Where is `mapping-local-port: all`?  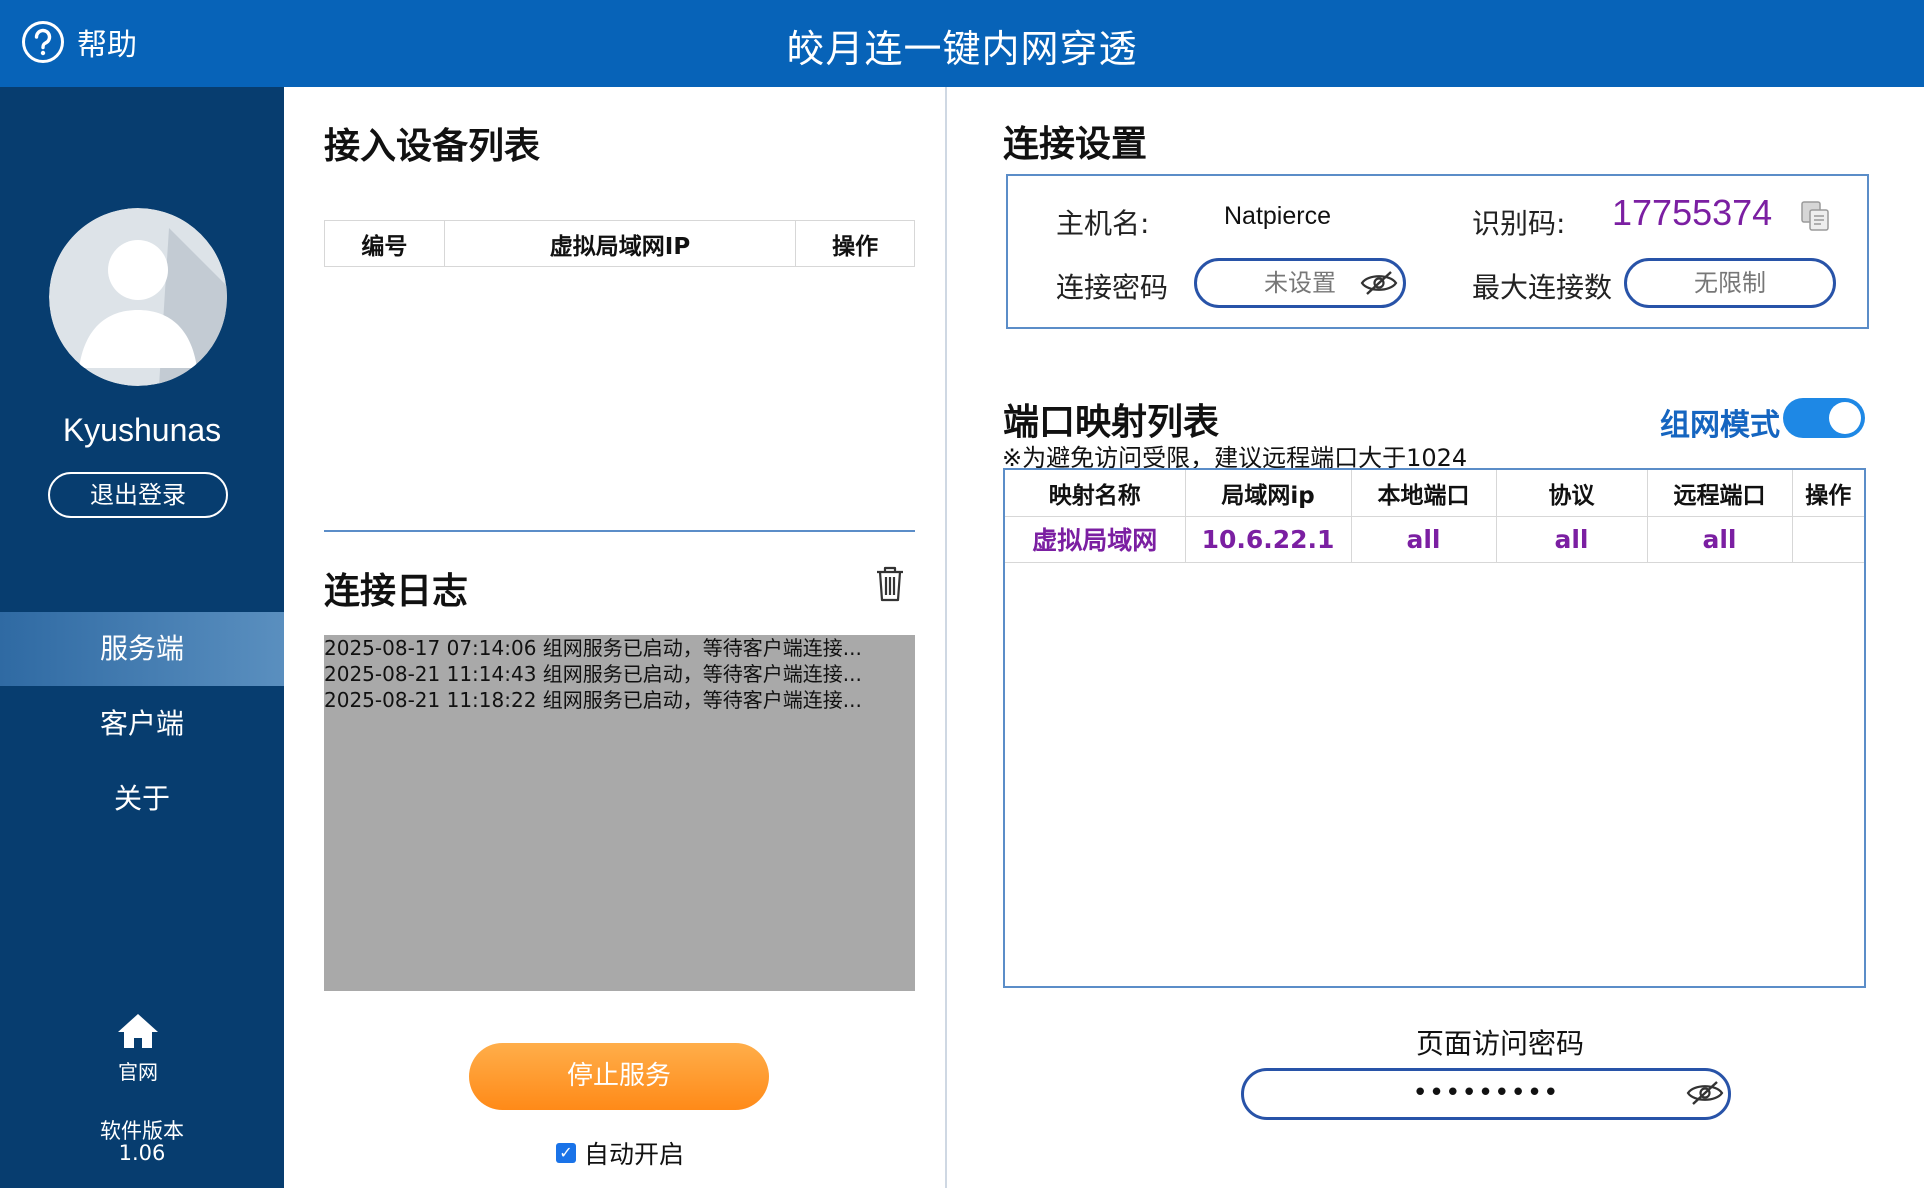
mapping-local-port: all is located at coordinates (1424, 539).